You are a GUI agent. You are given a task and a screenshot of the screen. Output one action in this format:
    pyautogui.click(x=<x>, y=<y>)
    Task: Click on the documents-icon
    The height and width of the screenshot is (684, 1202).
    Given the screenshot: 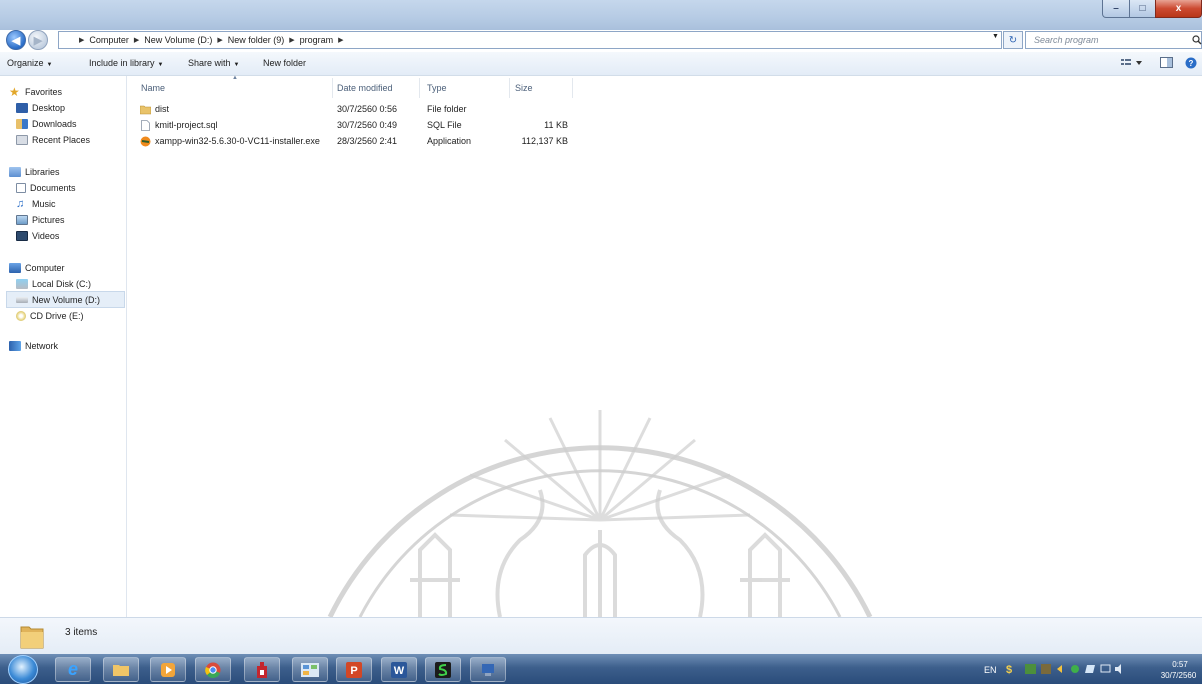 What is the action you would take?
    pyautogui.click(x=21, y=188)
    